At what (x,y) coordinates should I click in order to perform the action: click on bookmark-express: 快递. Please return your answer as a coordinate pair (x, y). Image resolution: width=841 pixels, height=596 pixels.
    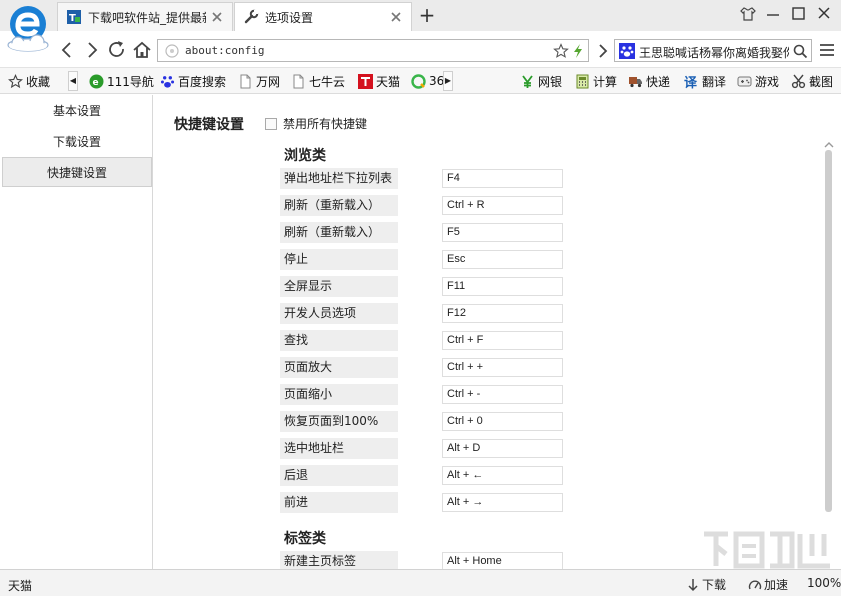
    Looking at the image, I should click on (649, 81).